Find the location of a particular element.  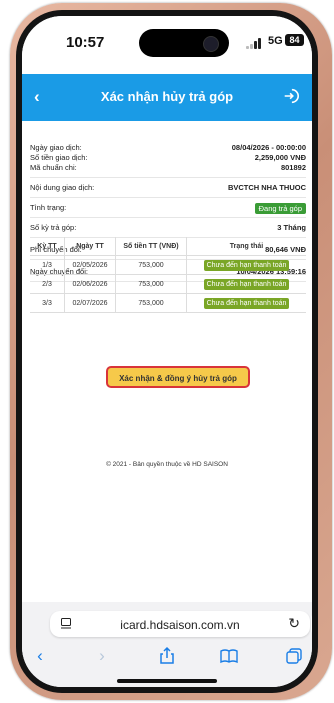

detail-label: Số kỳ trả góp: is located at coordinates (53, 227).